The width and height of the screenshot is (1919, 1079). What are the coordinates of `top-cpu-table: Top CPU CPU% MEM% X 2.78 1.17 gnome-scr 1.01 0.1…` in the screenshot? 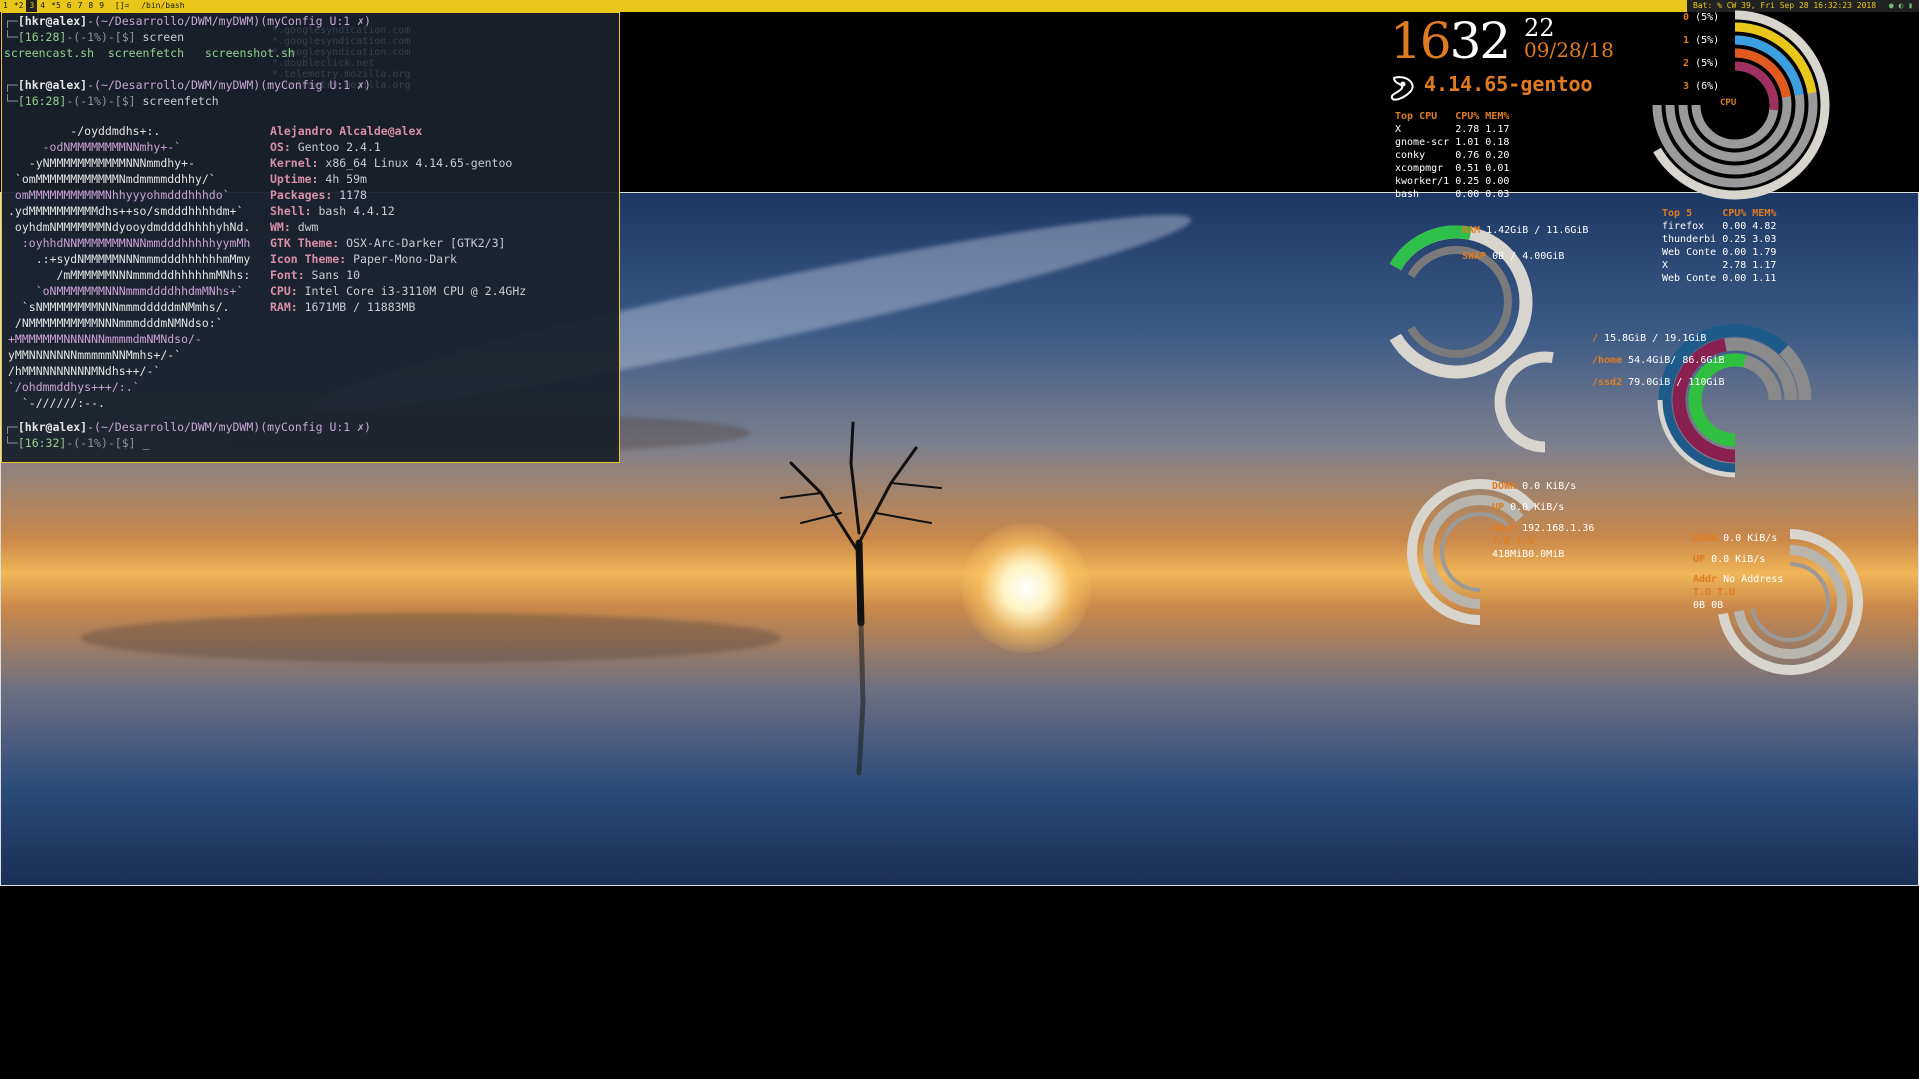 It's located at (1455, 155).